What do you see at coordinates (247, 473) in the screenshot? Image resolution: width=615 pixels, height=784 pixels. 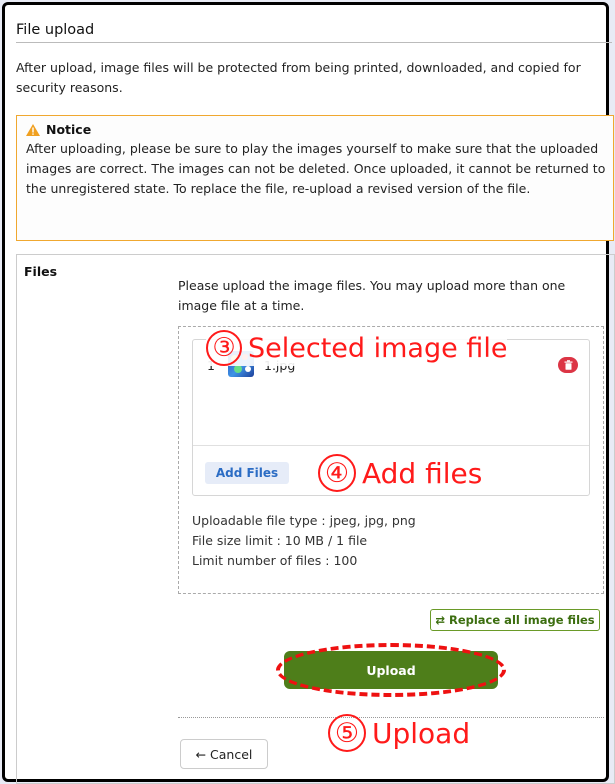 I see `add-files-button: Add Files` at bounding box center [247, 473].